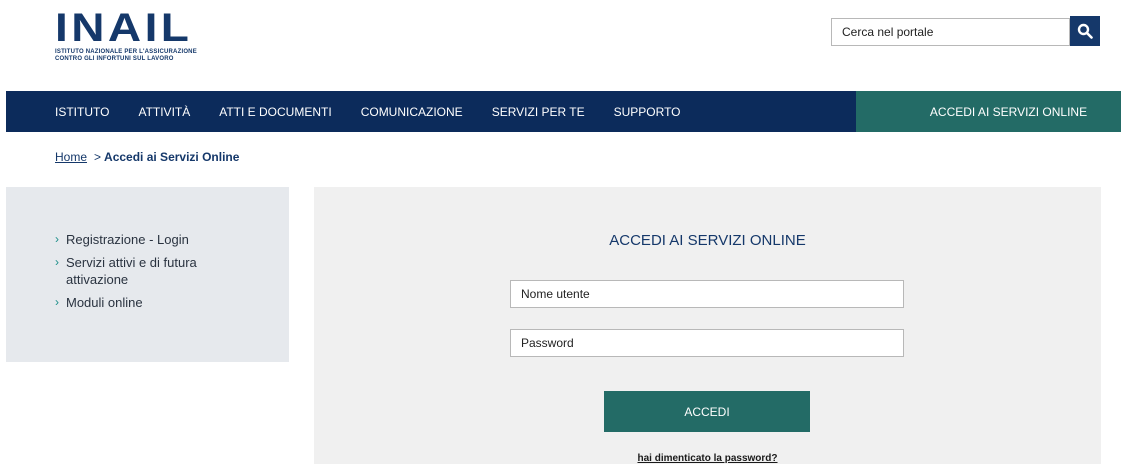  What do you see at coordinates (127, 239) in the screenshot?
I see `sidebar-item-label: Registrazione - Login` at bounding box center [127, 239].